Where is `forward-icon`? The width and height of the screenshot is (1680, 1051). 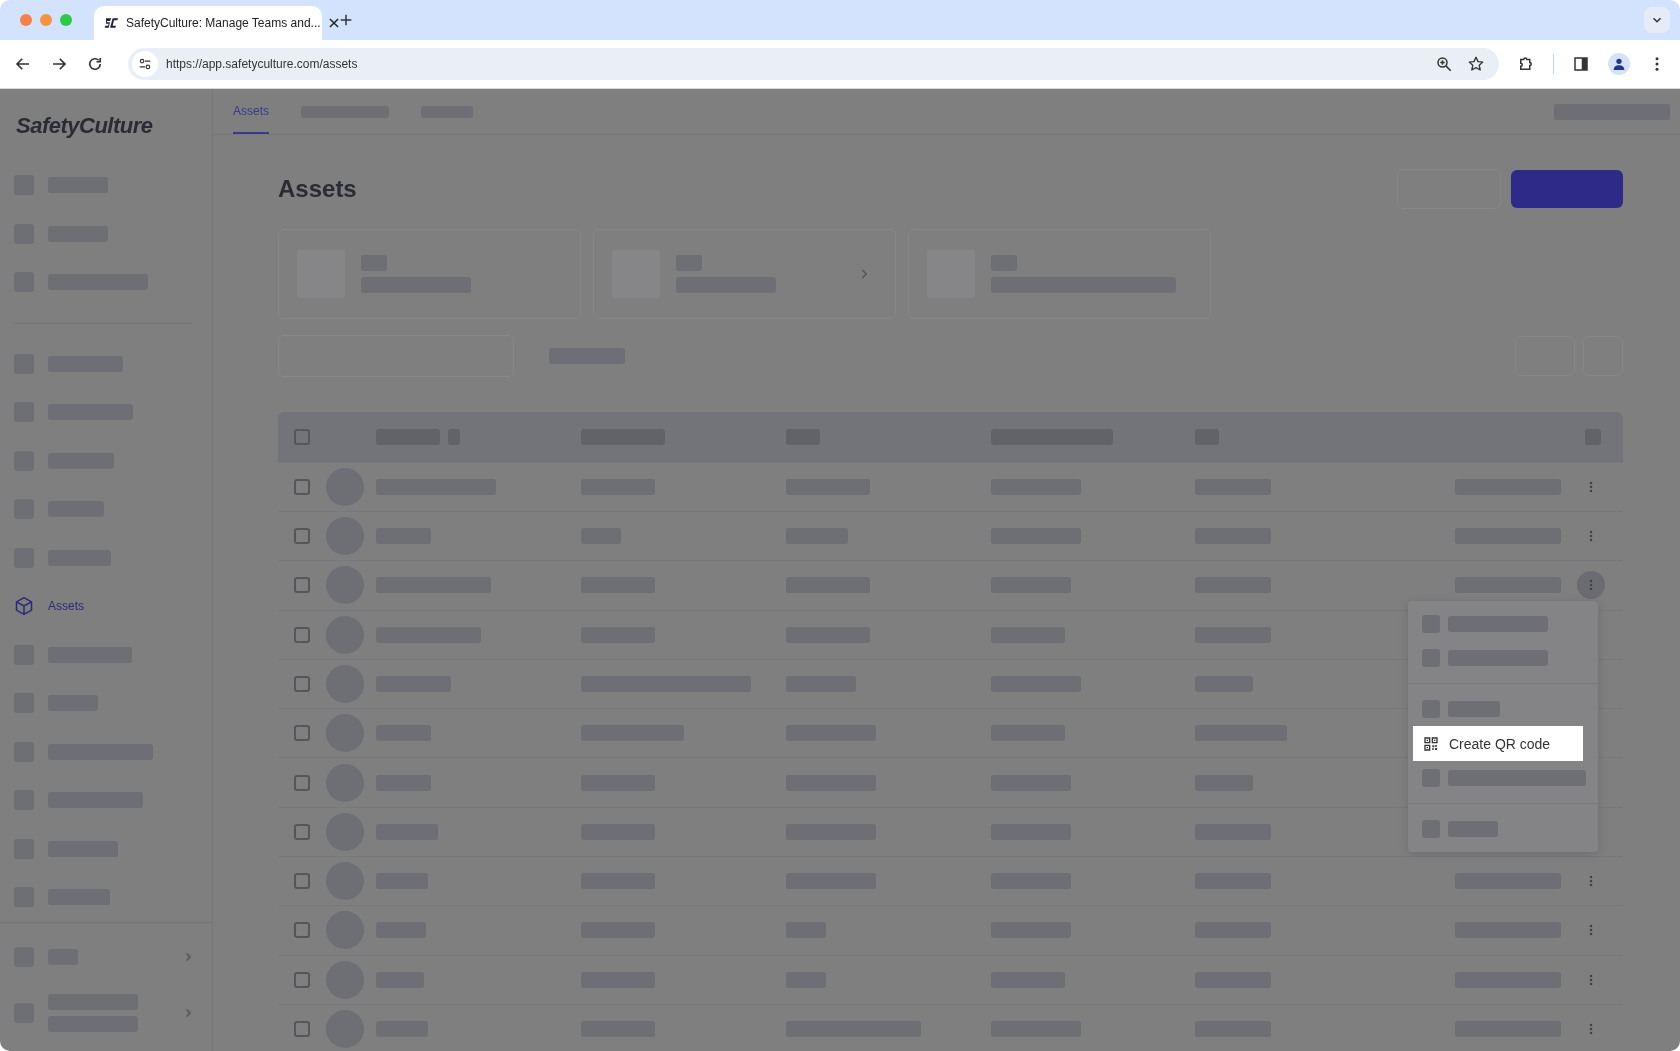
forward-icon is located at coordinates (59, 64).